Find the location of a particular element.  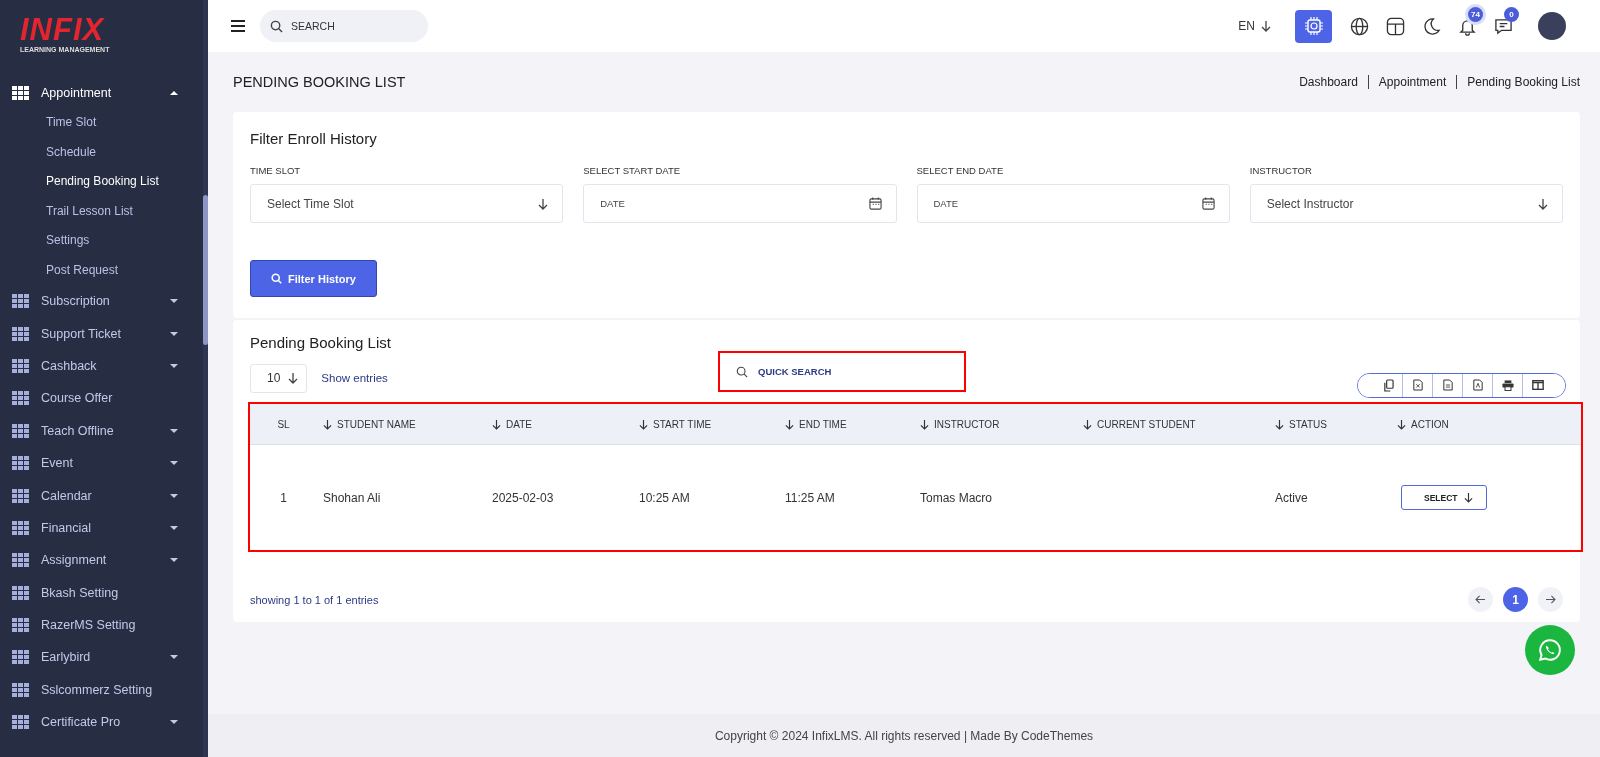

table-cell: Tomas Macro is located at coordinates (956, 497).